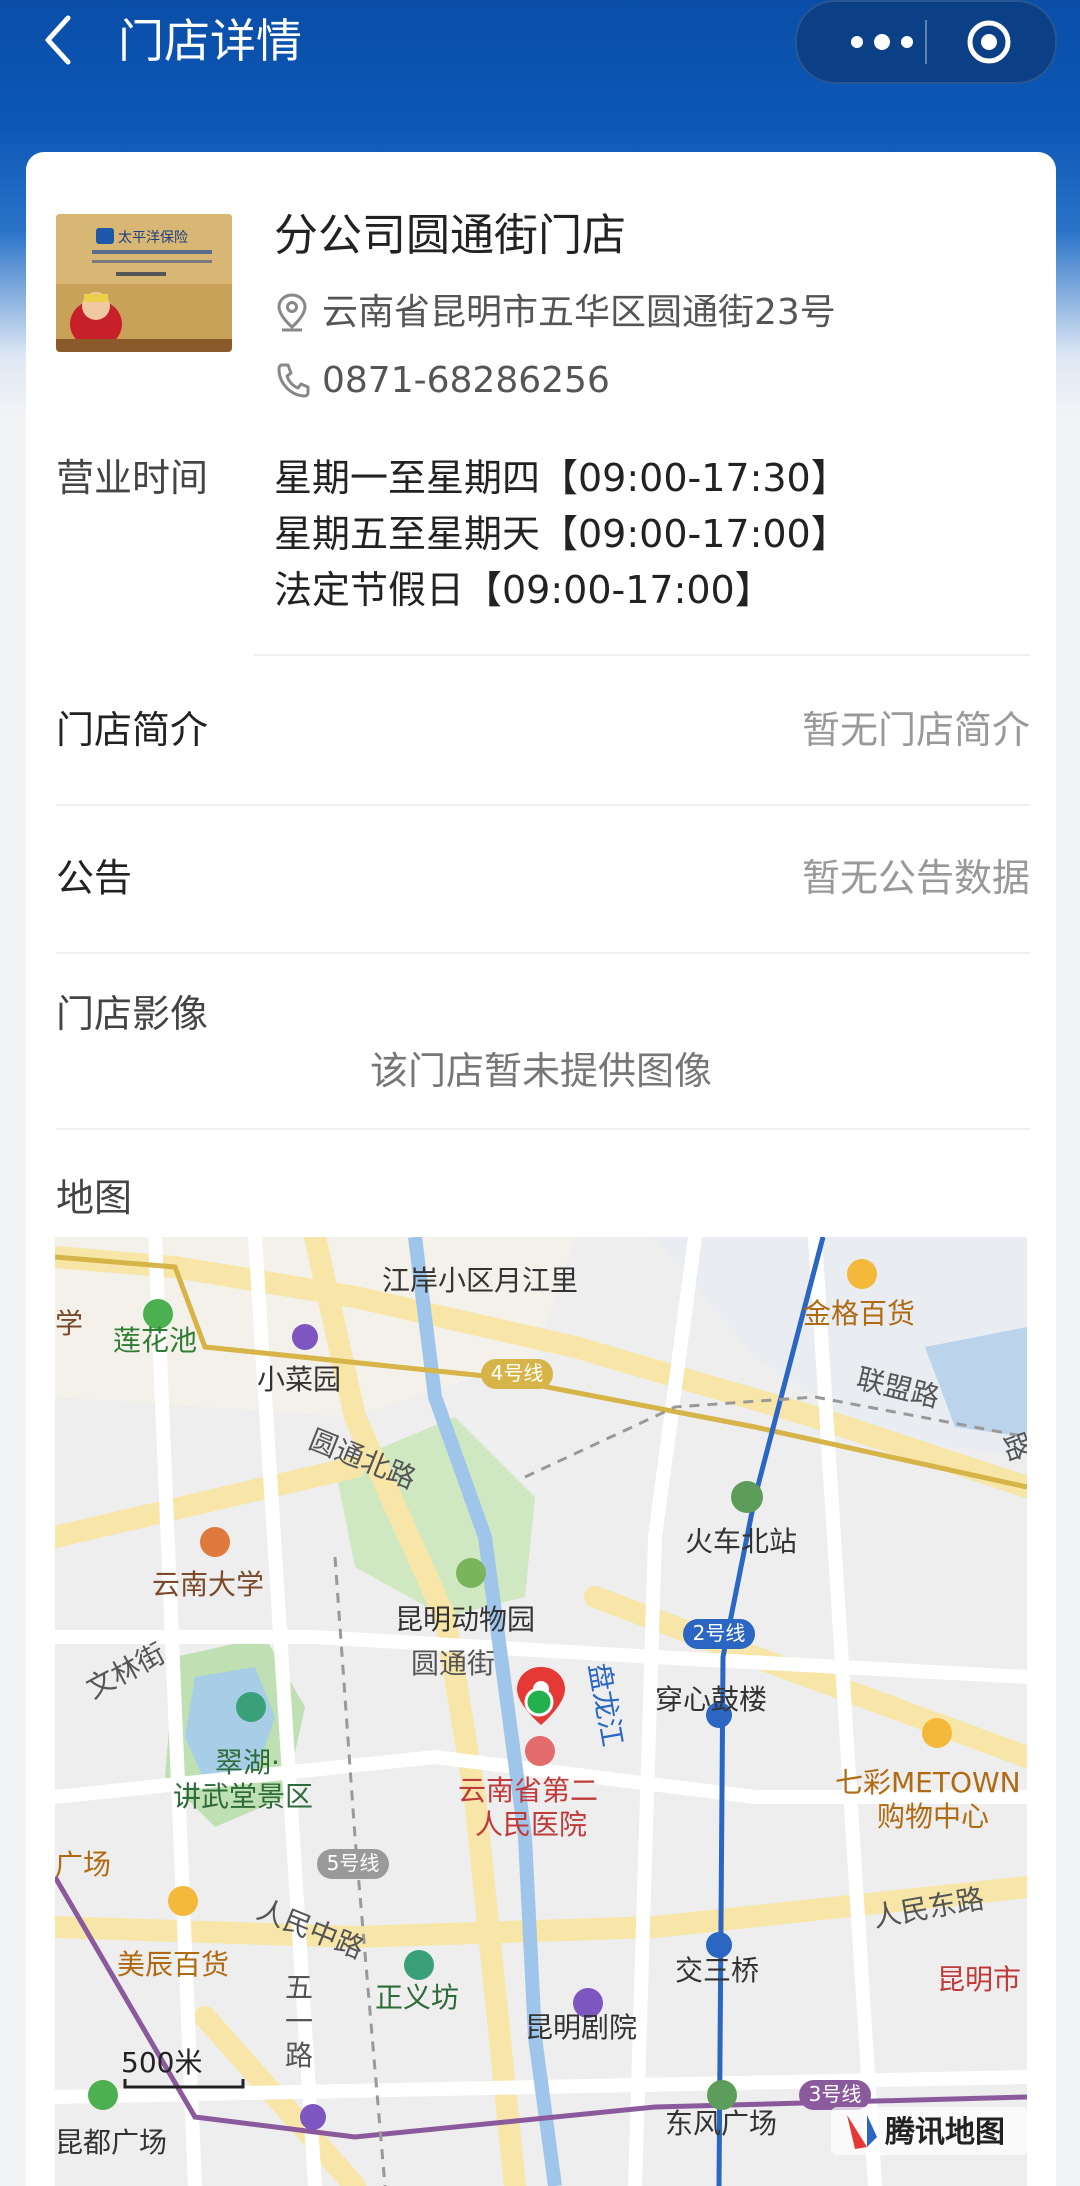 Image resolution: width=1080 pixels, height=2186 pixels. Describe the element at coordinates (531, 1824) in the screenshot. I see `svg-text: 人民医院` at that location.